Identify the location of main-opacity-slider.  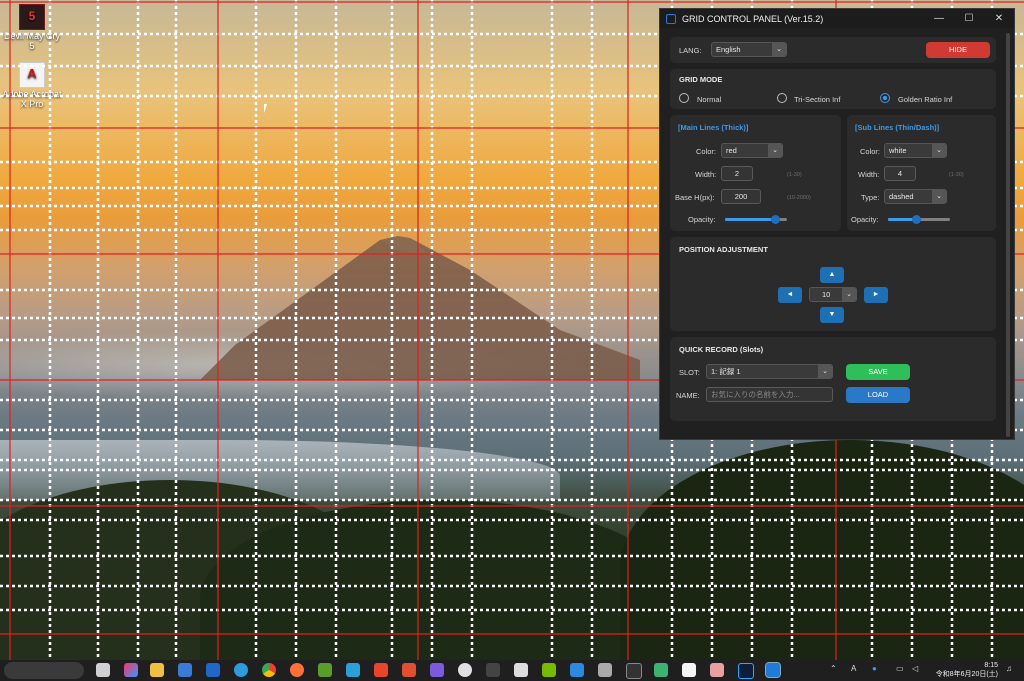
(756, 219).